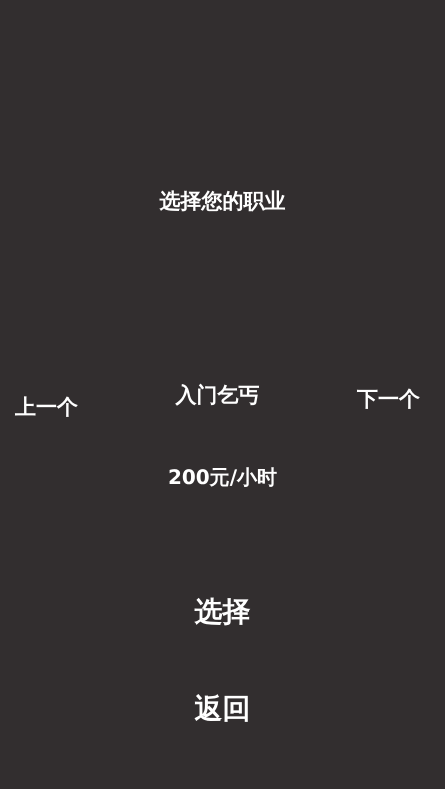  Describe the element at coordinates (222, 709) in the screenshot. I see `back-button: 返回` at that location.